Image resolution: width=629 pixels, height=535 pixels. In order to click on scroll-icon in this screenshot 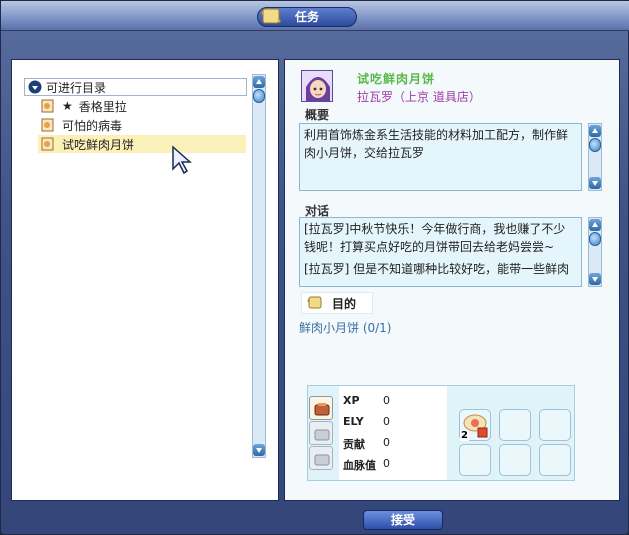, I will do `click(271, 16)`.